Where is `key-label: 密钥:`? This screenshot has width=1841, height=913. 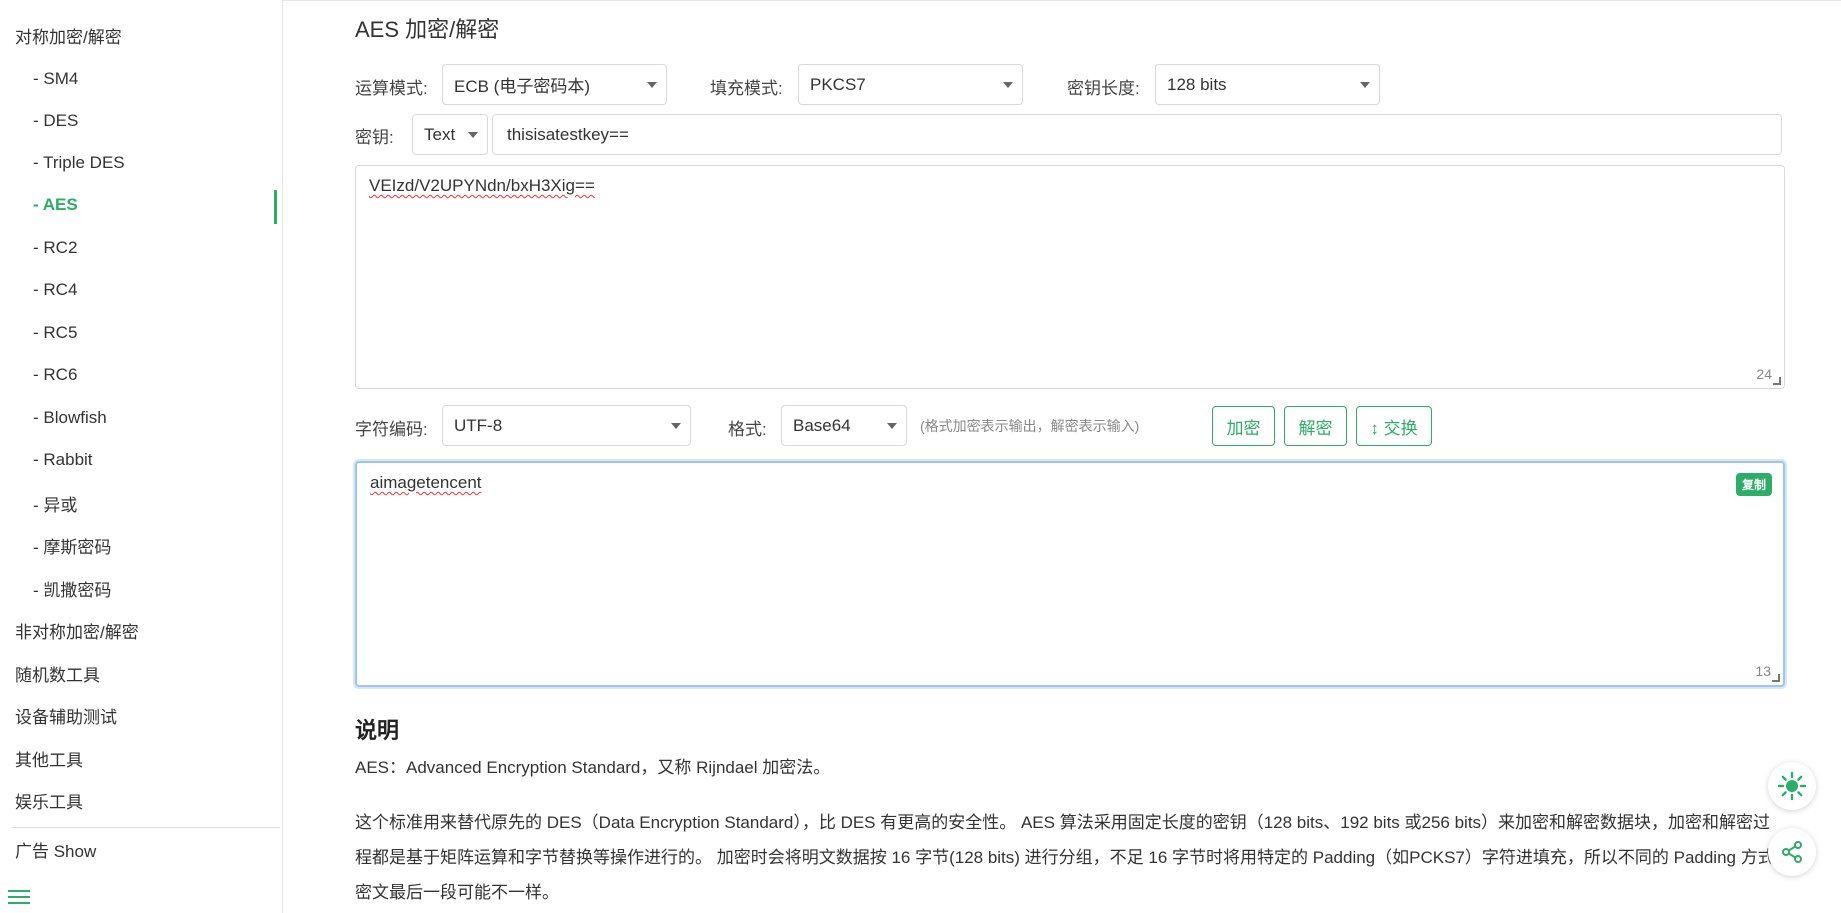 key-label: 密钥: is located at coordinates (374, 137).